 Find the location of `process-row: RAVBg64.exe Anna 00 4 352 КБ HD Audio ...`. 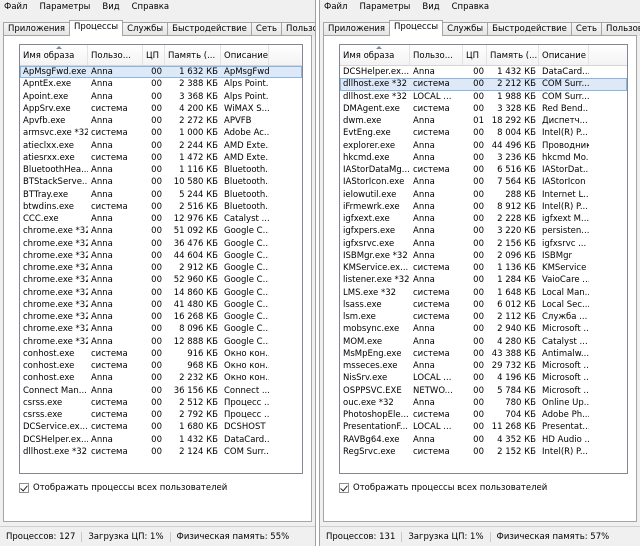

process-row: RAVBg64.exe Anna 00 4 352 КБ HD Audio ... is located at coordinates (483, 440).